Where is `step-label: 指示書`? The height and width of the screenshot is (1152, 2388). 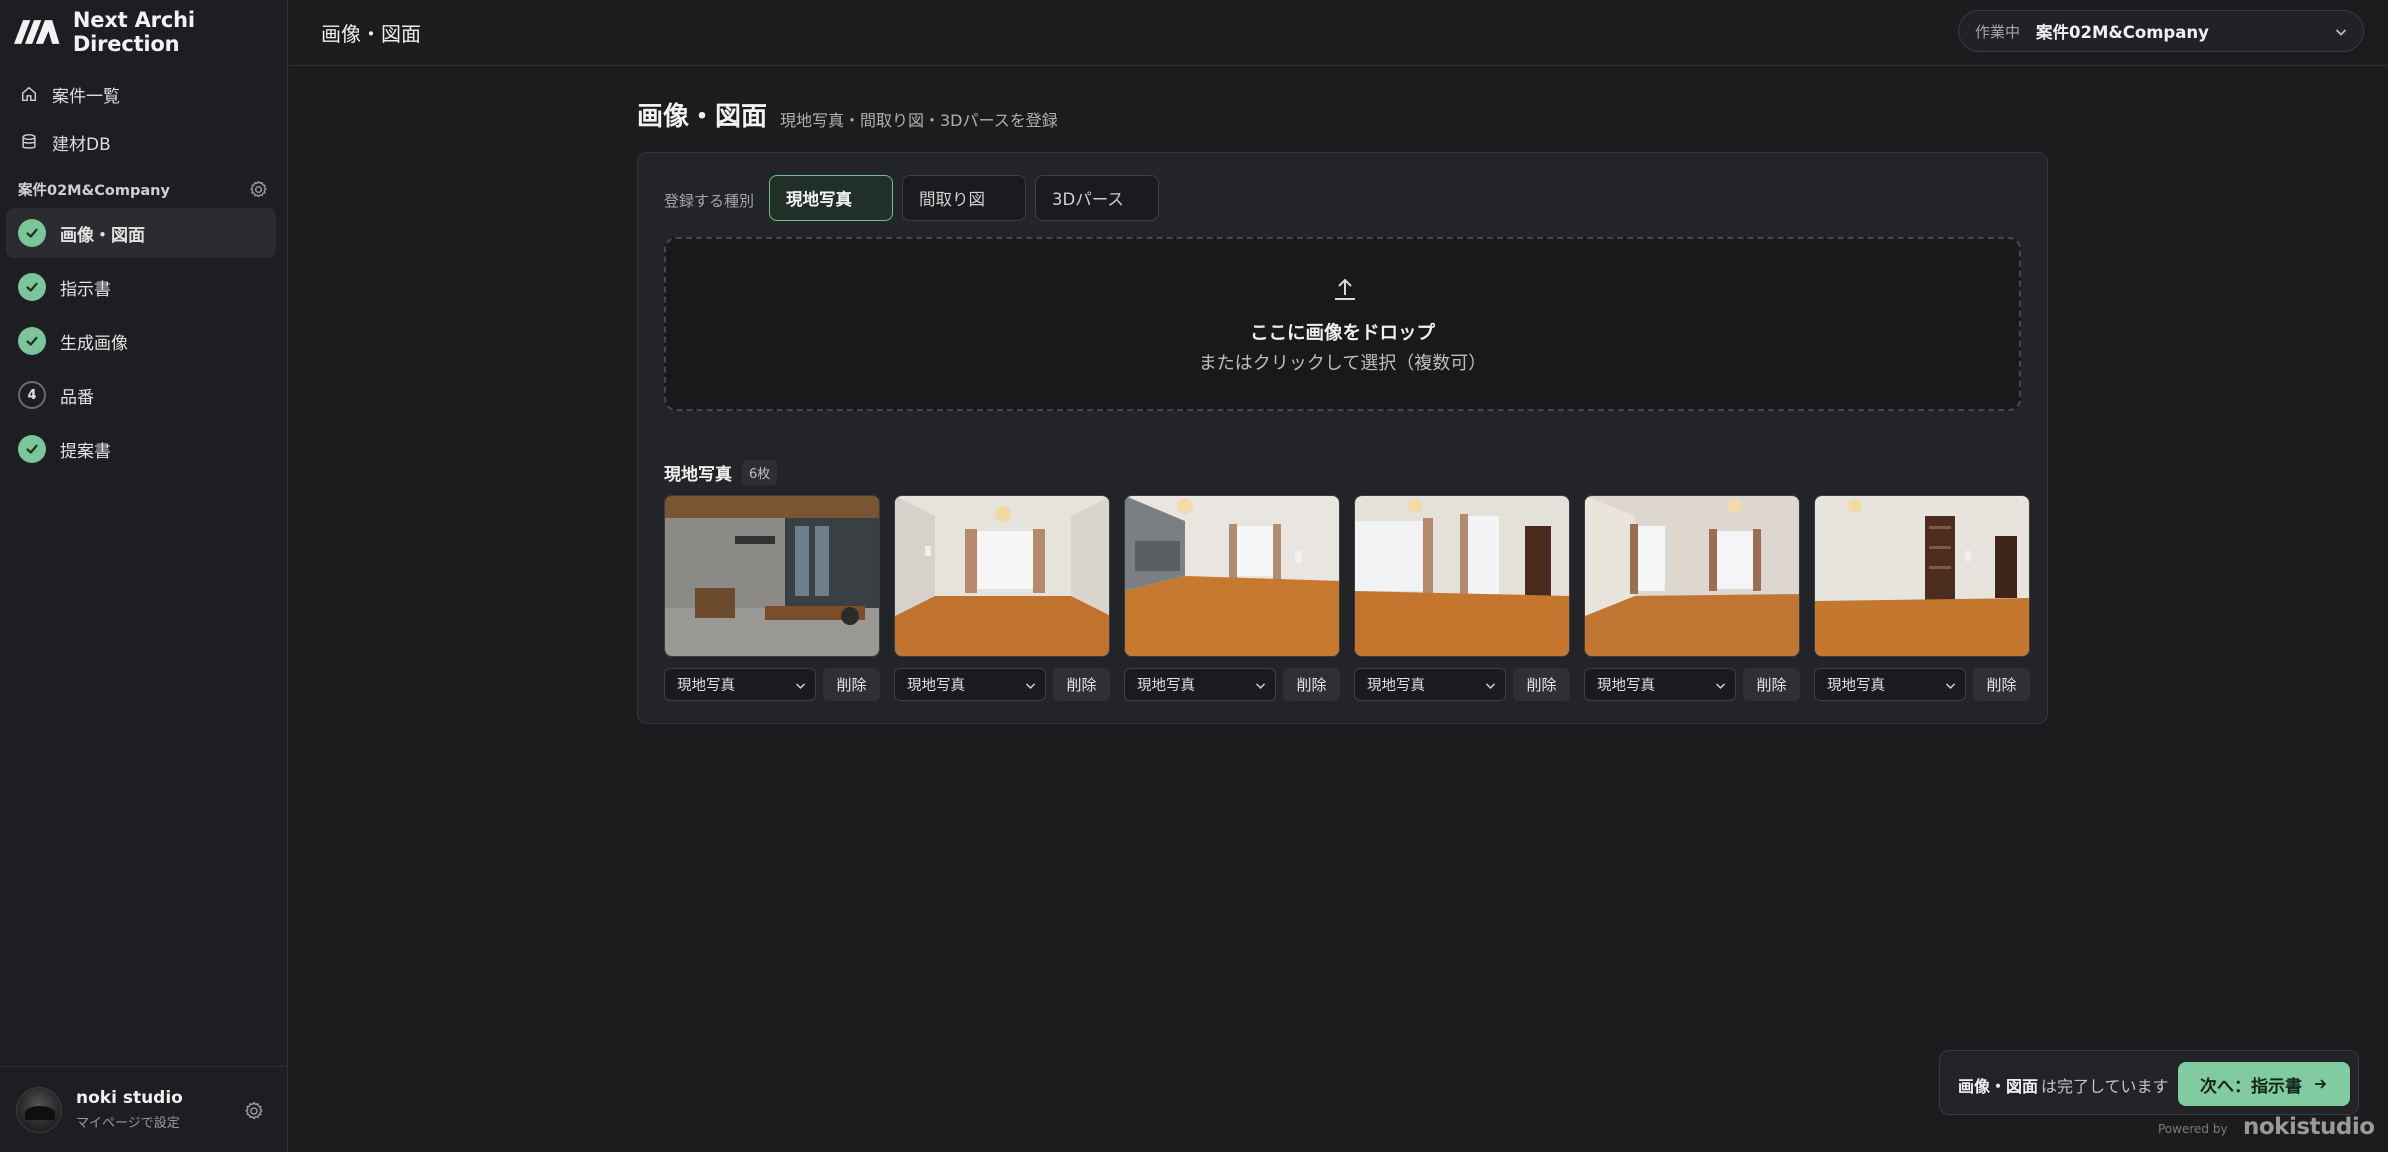 step-label: 指示書 is located at coordinates (85, 289).